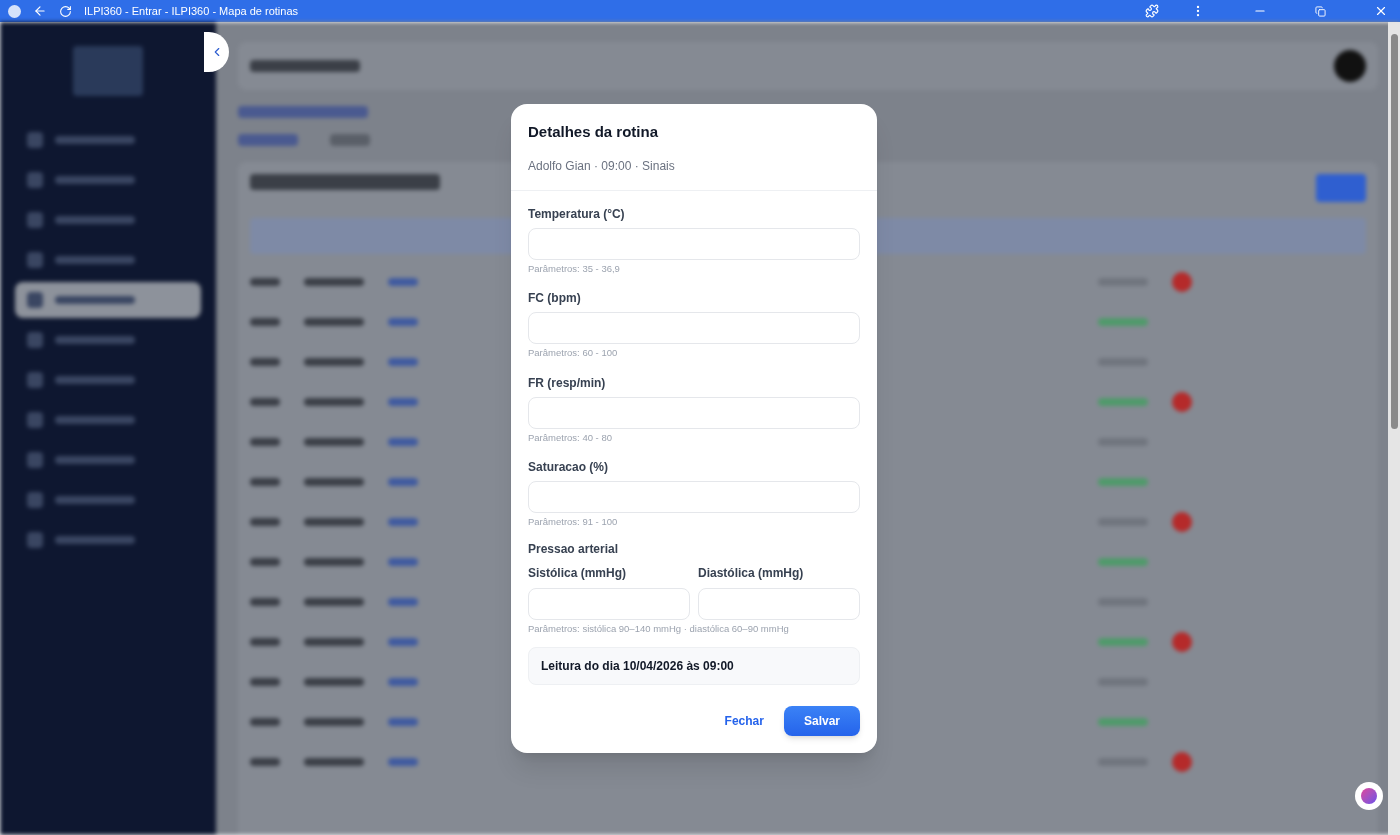 The width and height of the screenshot is (1400, 835). What do you see at coordinates (40, 11) in the screenshot?
I see `back-icon` at bounding box center [40, 11].